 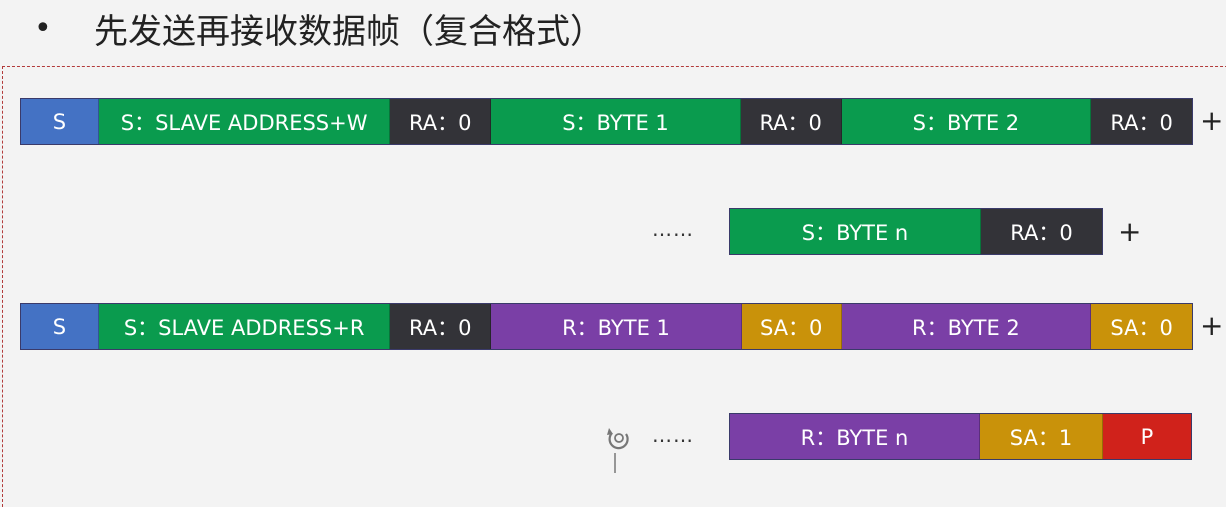 I want to click on frame-row-read-end: R：BYTE n SA：1 P, so click(x=960, y=436).